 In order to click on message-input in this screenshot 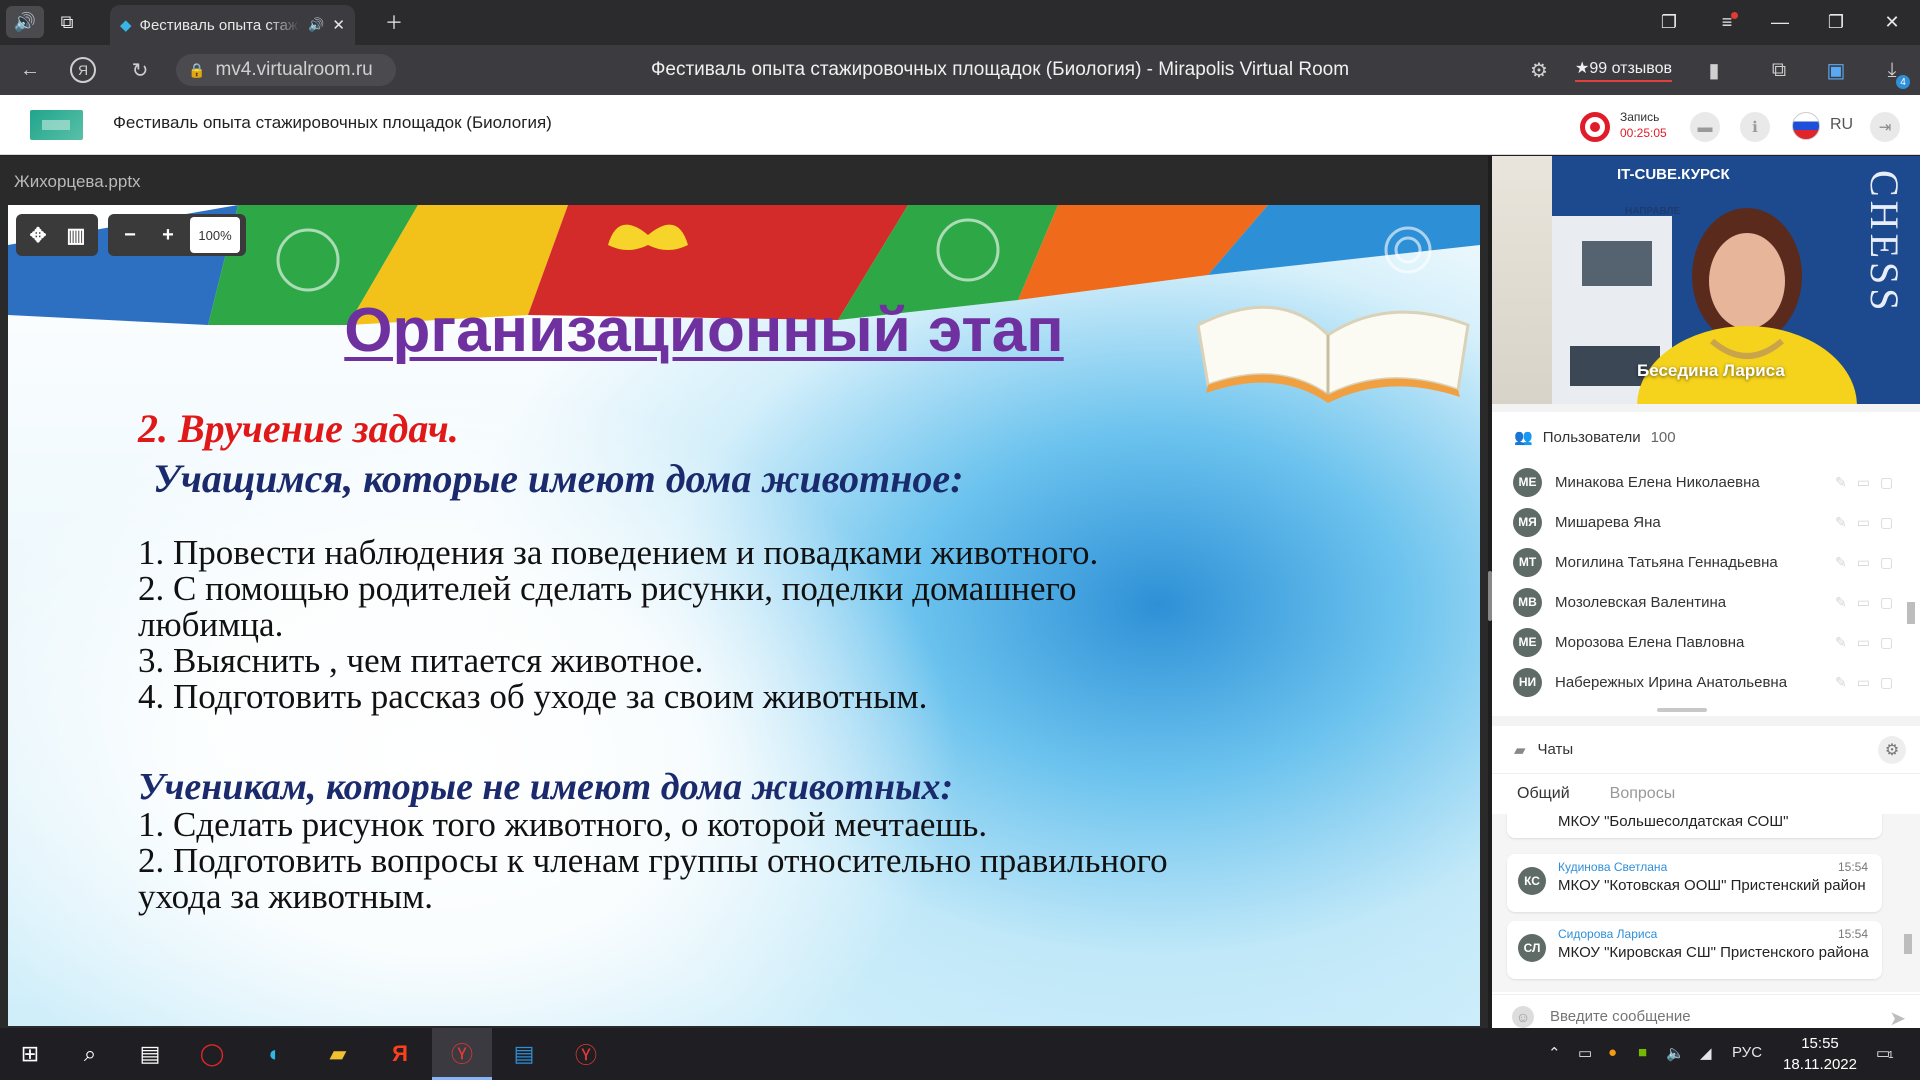, I will do `click(1710, 1016)`.